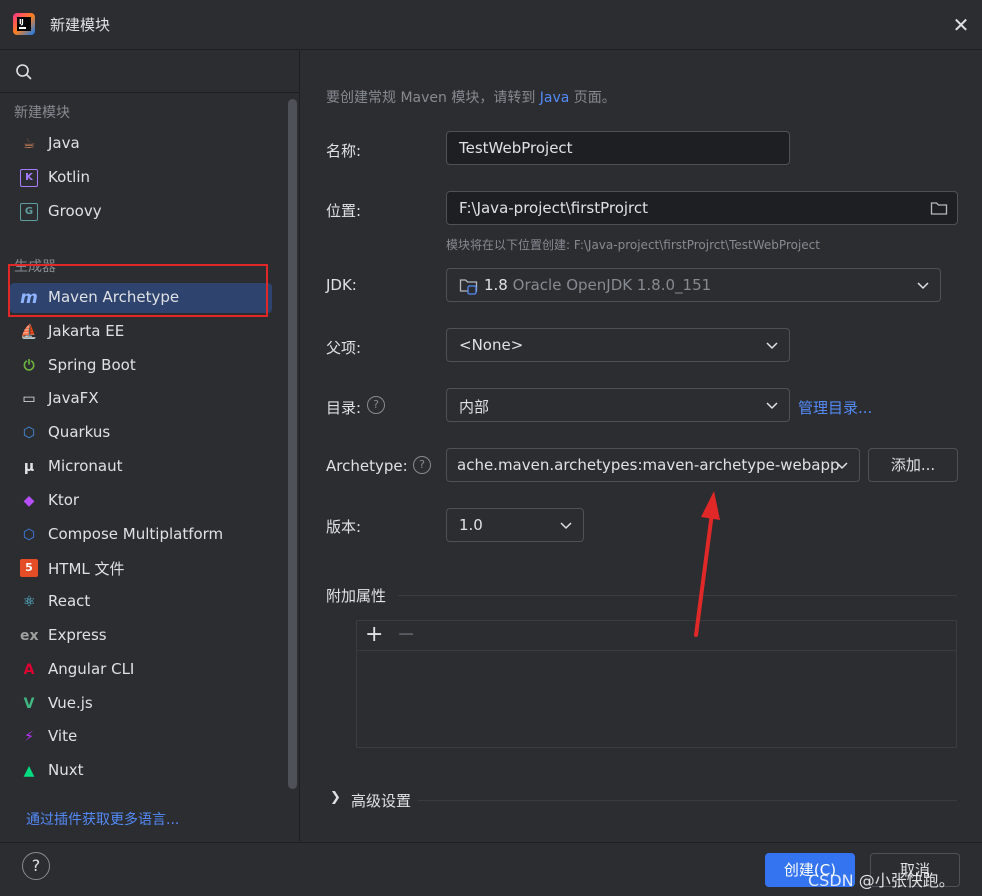 The image size is (982, 896). I want to click on spring-icon: ⏻, so click(29, 365).